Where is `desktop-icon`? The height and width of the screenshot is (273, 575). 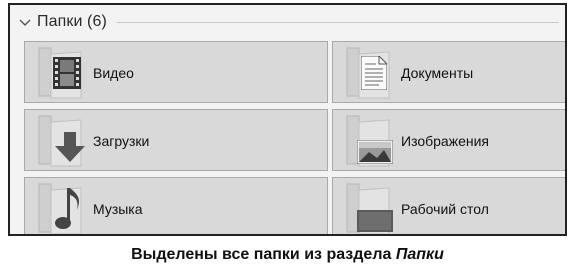
desktop-icon is located at coordinates (375, 221).